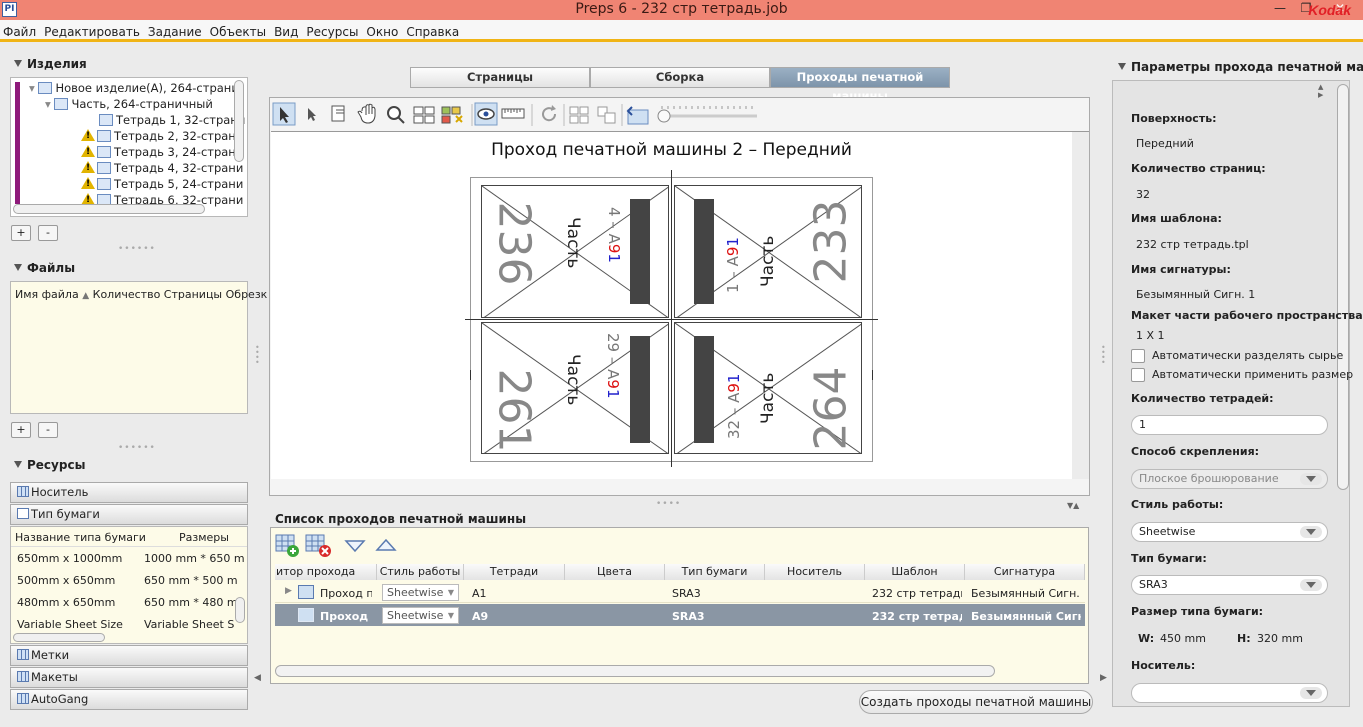 This screenshot has width=1363, height=727. I want to click on sigcount-input: 1, so click(1229, 425).